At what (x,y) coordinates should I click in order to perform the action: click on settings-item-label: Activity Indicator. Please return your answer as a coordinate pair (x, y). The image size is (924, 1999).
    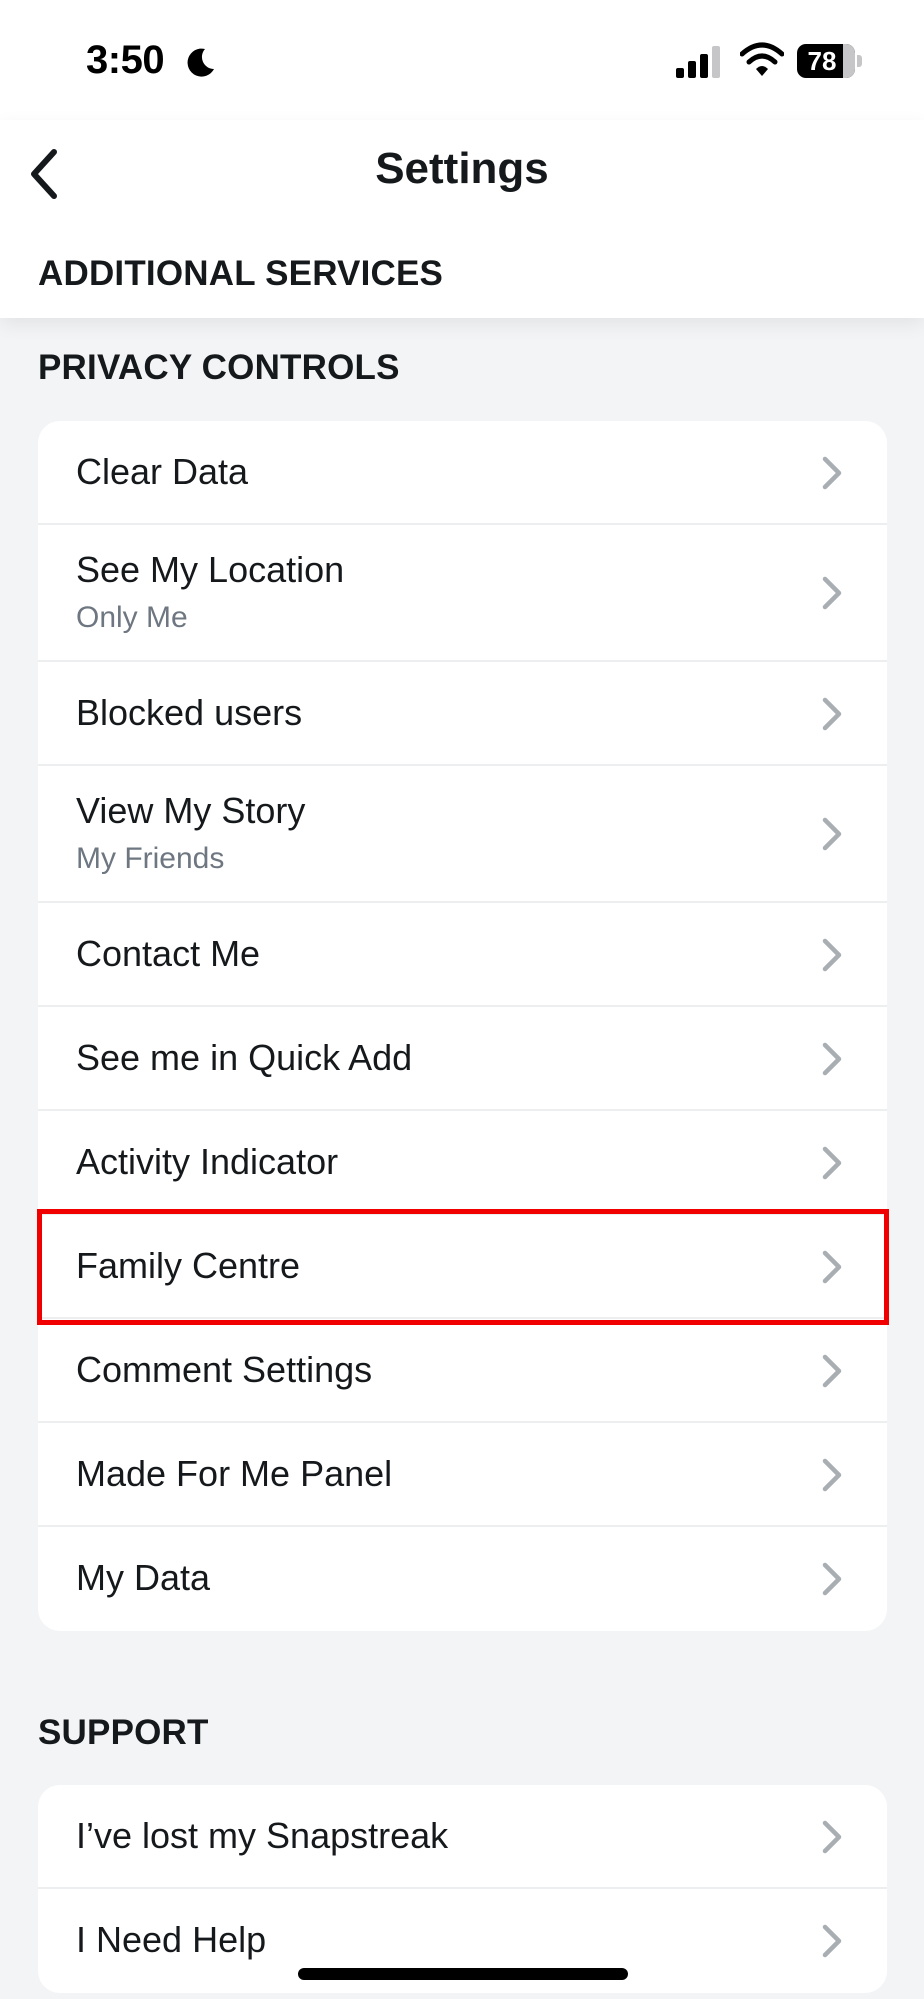
    Looking at the image, I should click on (207, 1161).